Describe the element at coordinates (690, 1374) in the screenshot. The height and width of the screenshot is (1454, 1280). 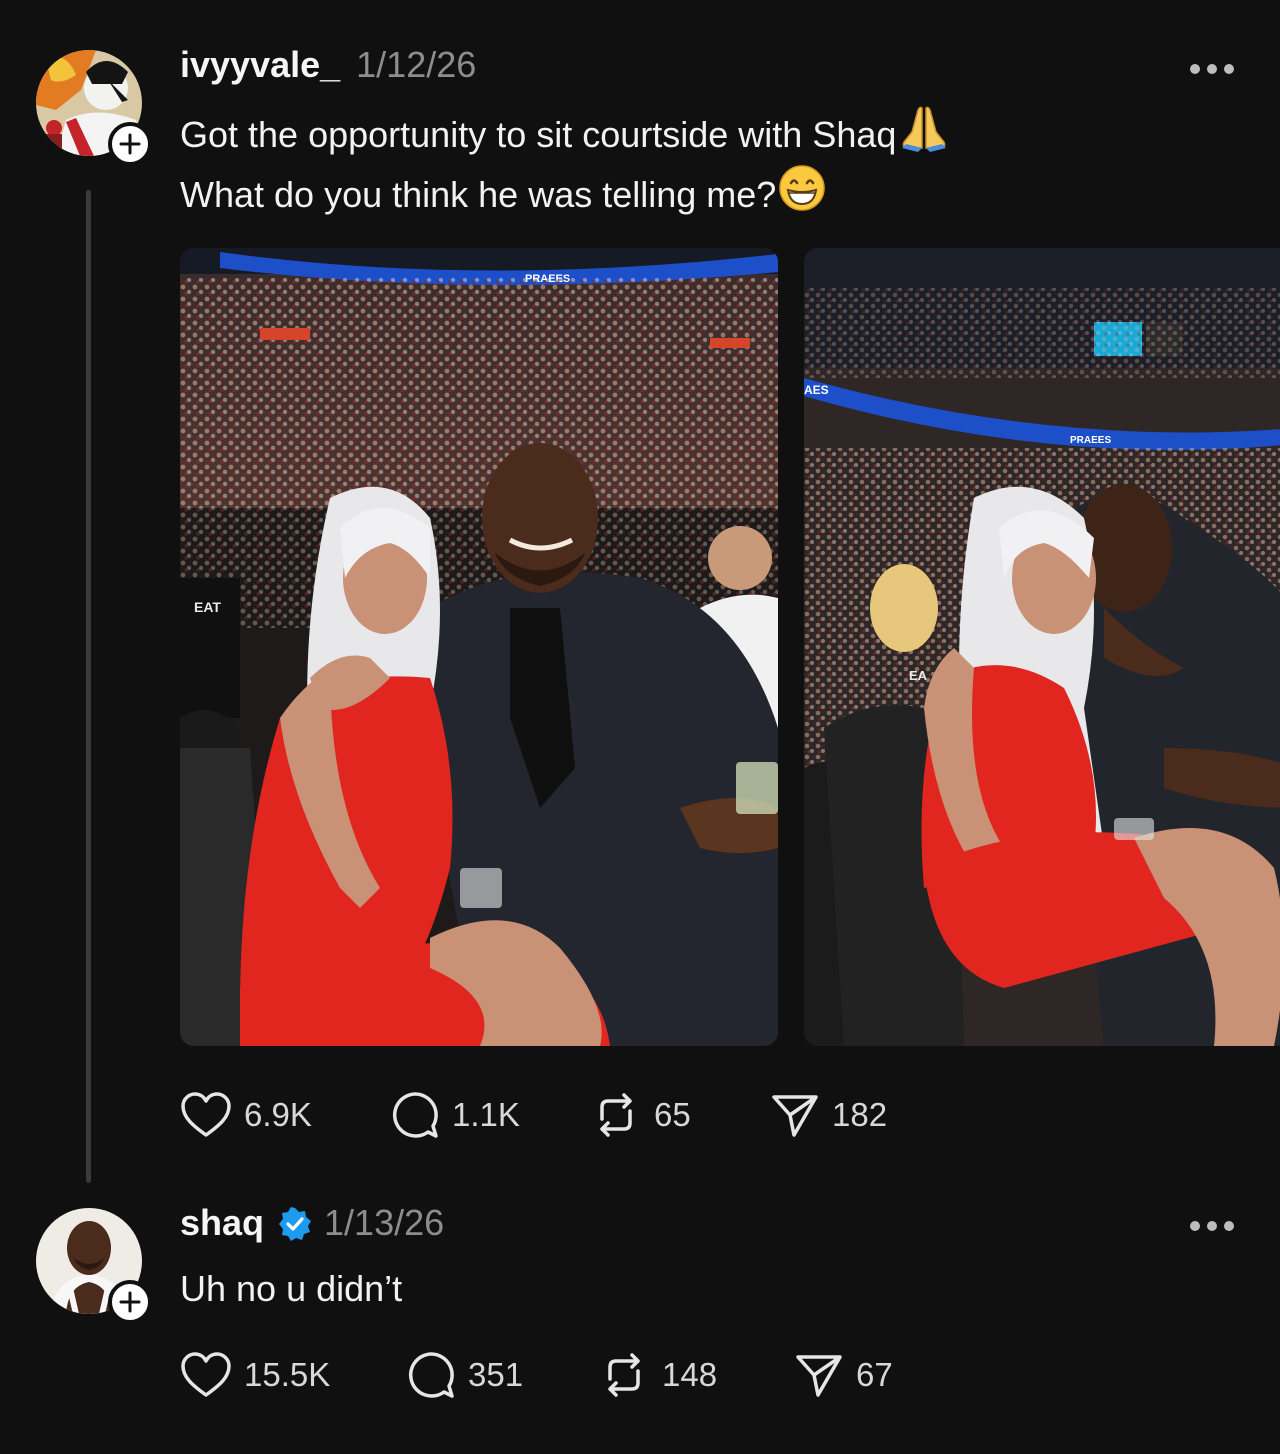
I see `repost-count: 148` at that location.